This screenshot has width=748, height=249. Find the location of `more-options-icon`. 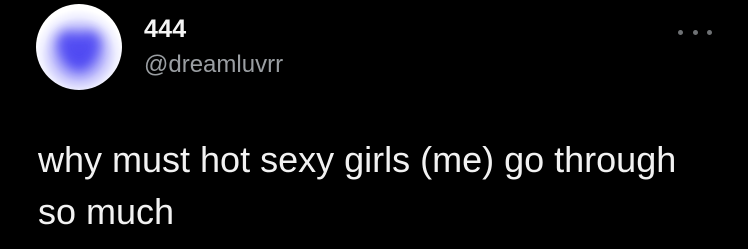

more-options-icon is located at coordinates (680, 32).